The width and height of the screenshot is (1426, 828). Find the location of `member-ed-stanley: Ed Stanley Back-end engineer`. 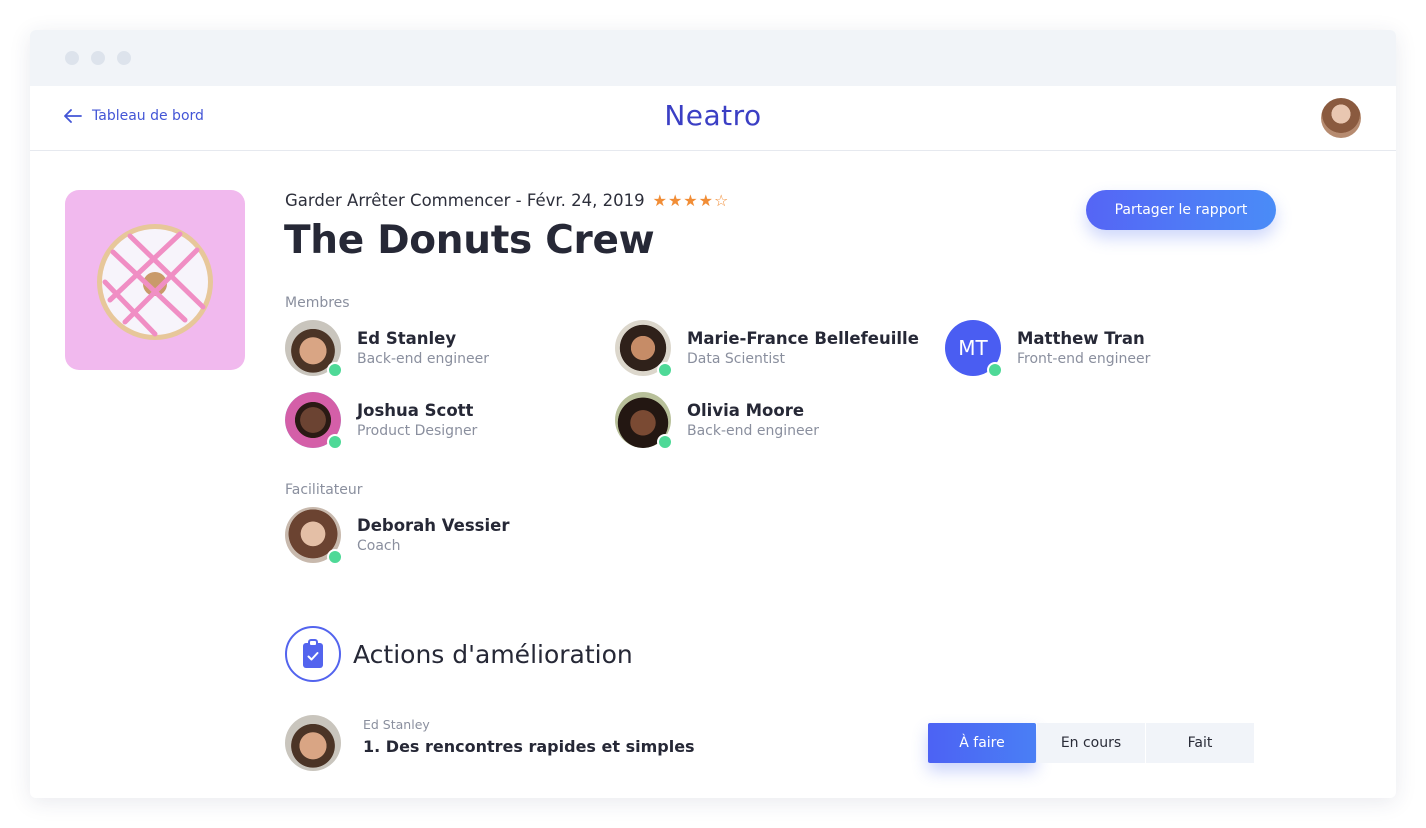

member-ed-stanley: Ed Stanley Back-end engineer is located at coordinates (387, 349).